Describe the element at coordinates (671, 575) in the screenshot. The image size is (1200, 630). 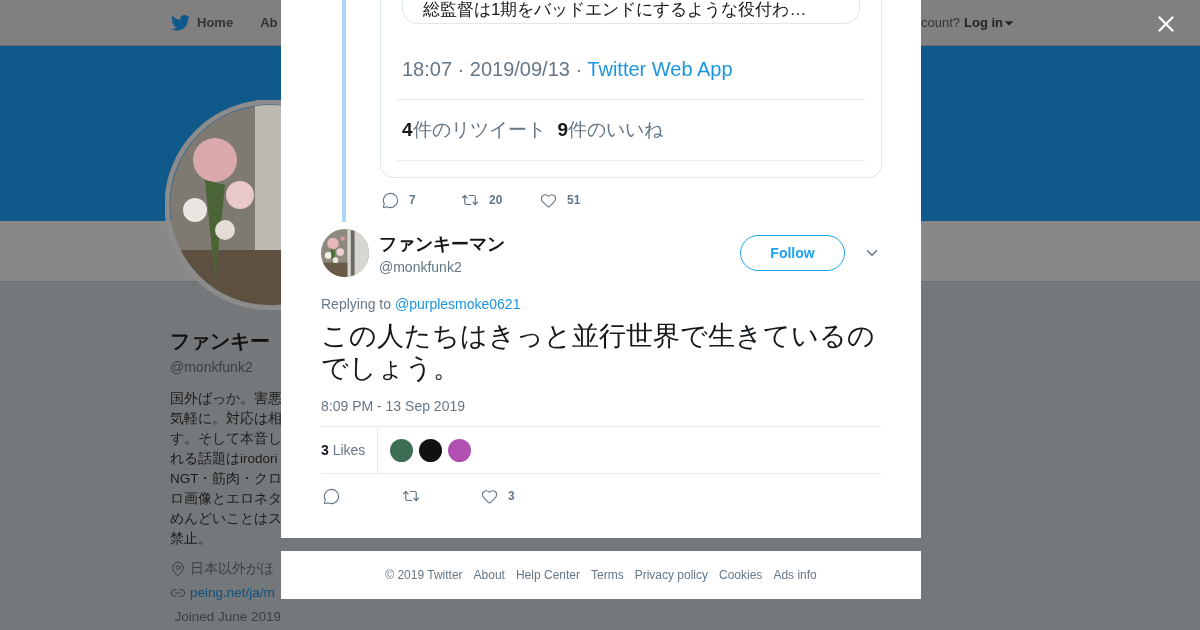
I see `footer-link: Privacy policy` at that location.